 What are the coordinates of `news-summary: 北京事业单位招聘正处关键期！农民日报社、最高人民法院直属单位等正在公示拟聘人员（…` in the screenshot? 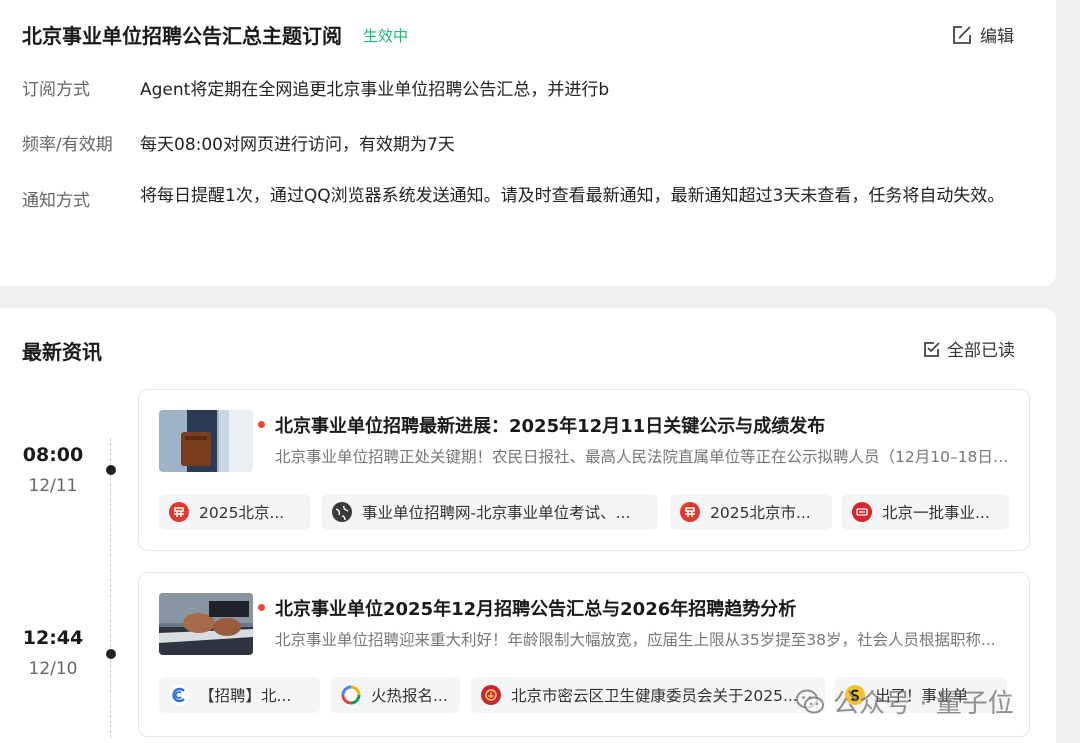 It's located at (642, 457).